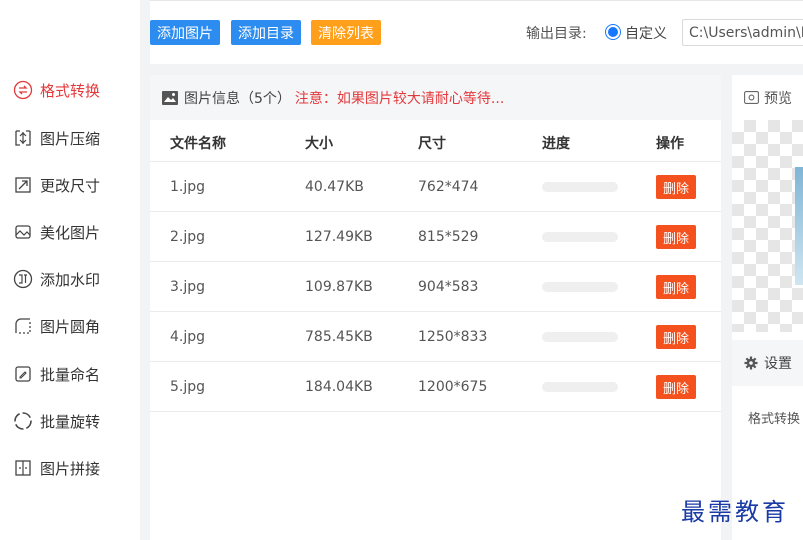 This screenshot has width=803, height=540. I want to click on output-dir-label: 输出目录:, so click(556, 34).